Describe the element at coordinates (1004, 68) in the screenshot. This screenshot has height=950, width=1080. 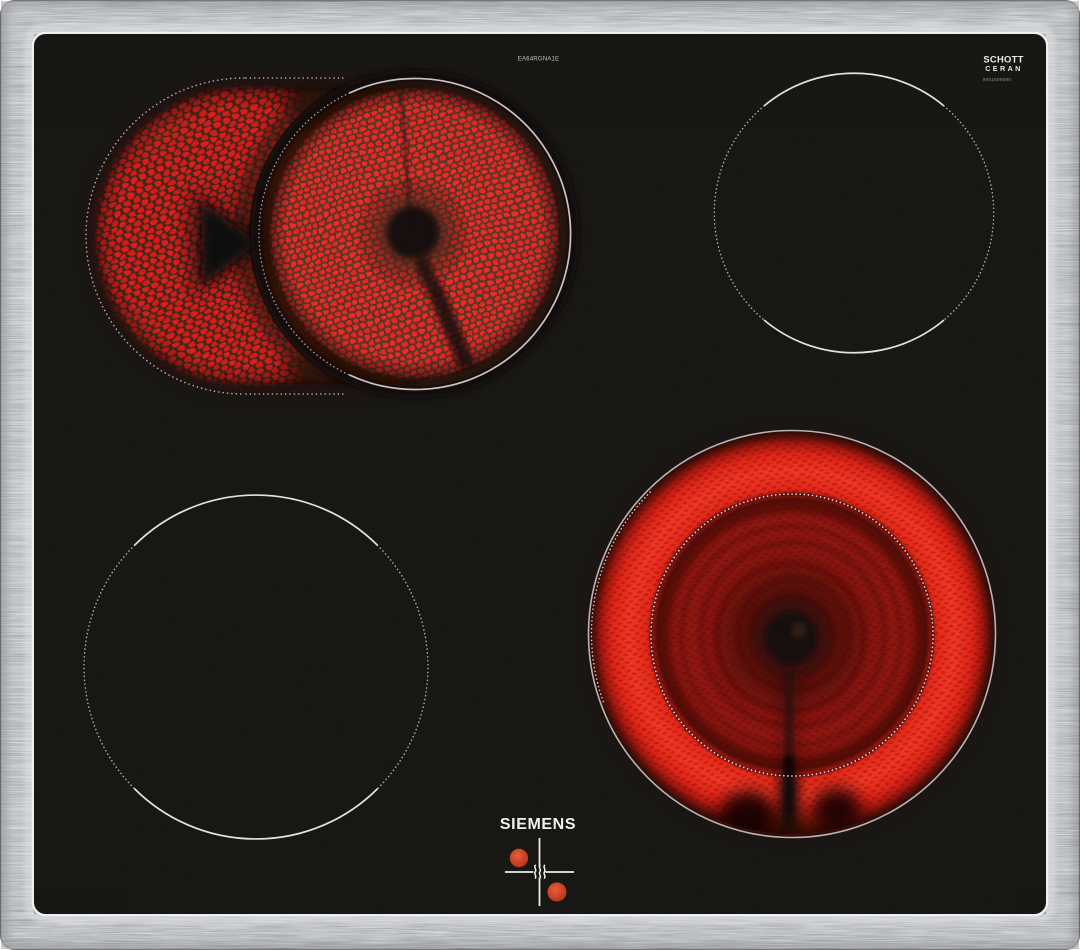
I see `svg-text: CERAN` at that location.